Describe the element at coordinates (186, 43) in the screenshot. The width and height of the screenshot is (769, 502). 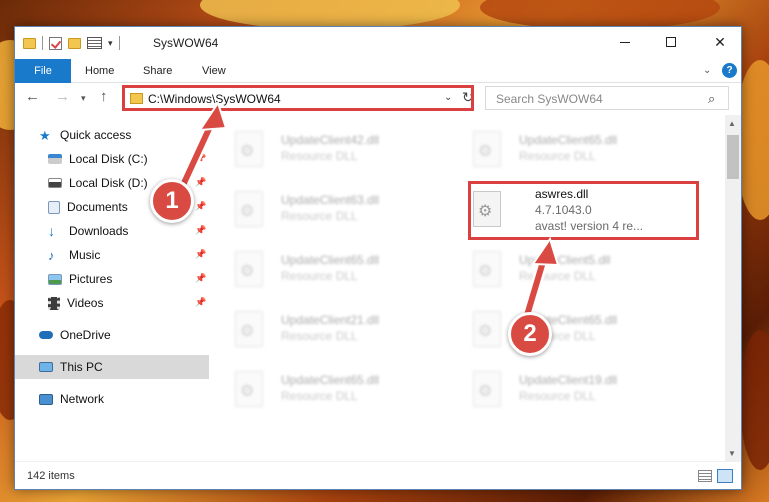
I see `window-title: SysWOW64` at that location.